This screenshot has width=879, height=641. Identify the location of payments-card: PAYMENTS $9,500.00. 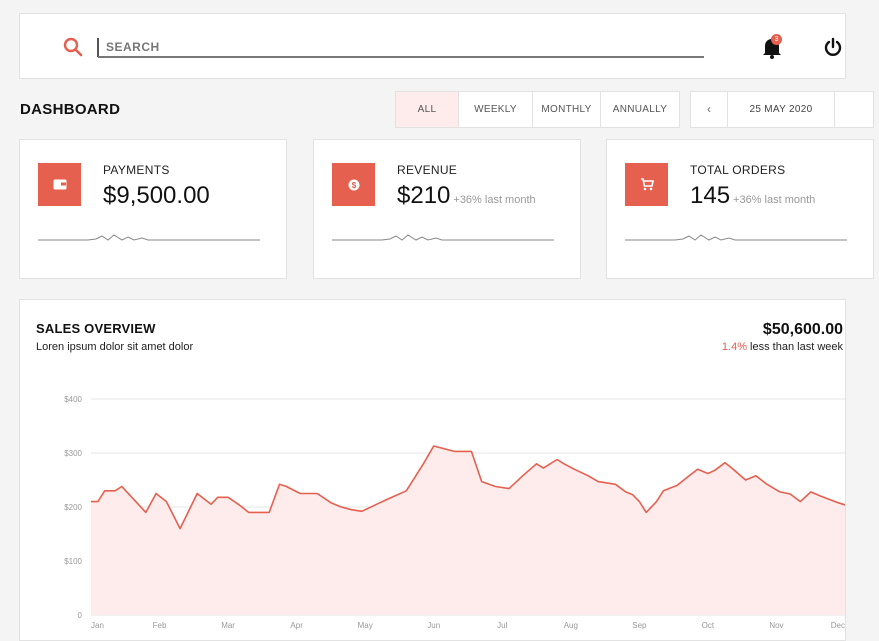
(153, 209).